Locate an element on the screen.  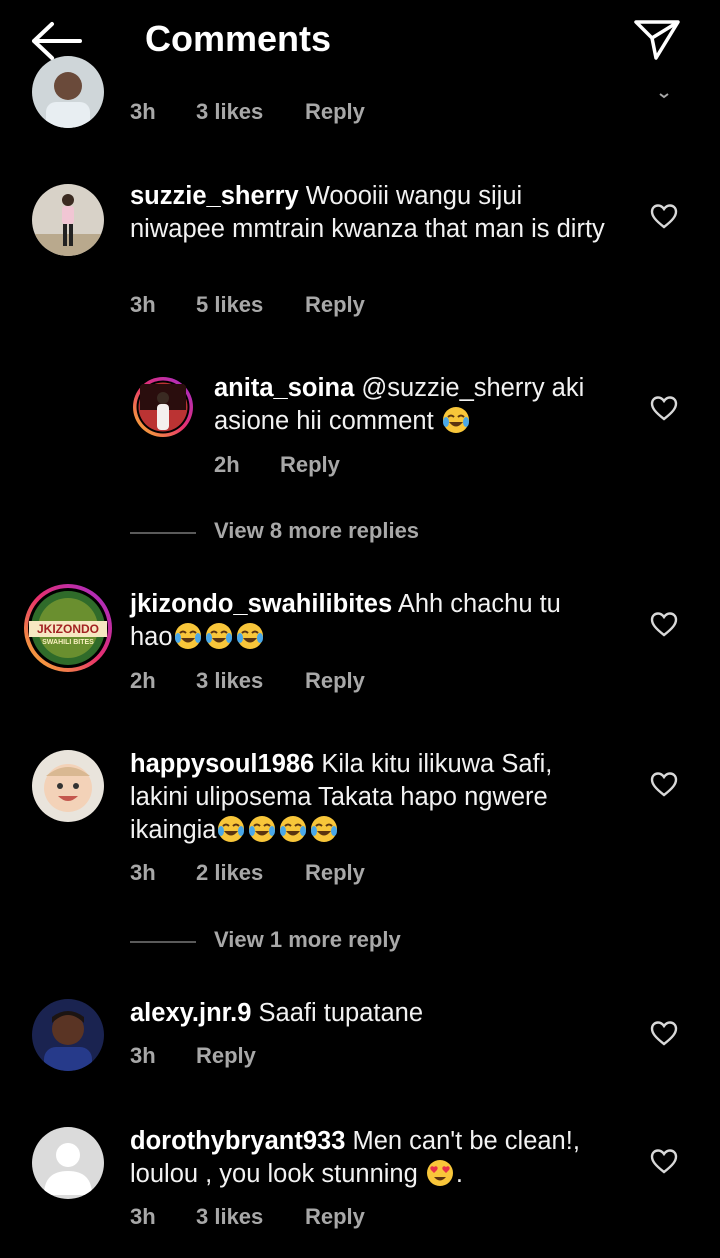
comment-meta: 3h Reply is located at coordinates (193, 1057).